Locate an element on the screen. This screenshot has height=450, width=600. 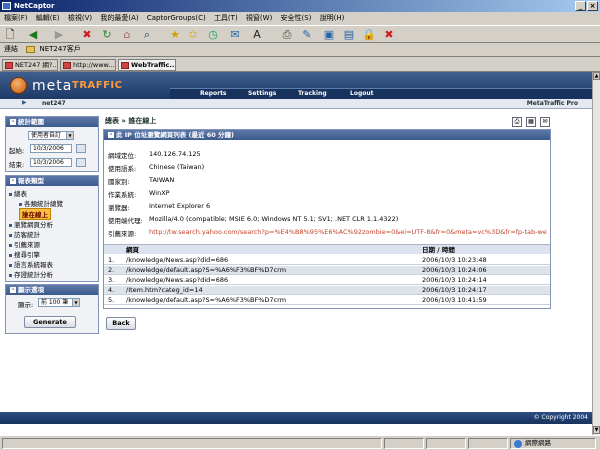
nav-languages: 語言系統報表 is located at coordinates (31, 264).